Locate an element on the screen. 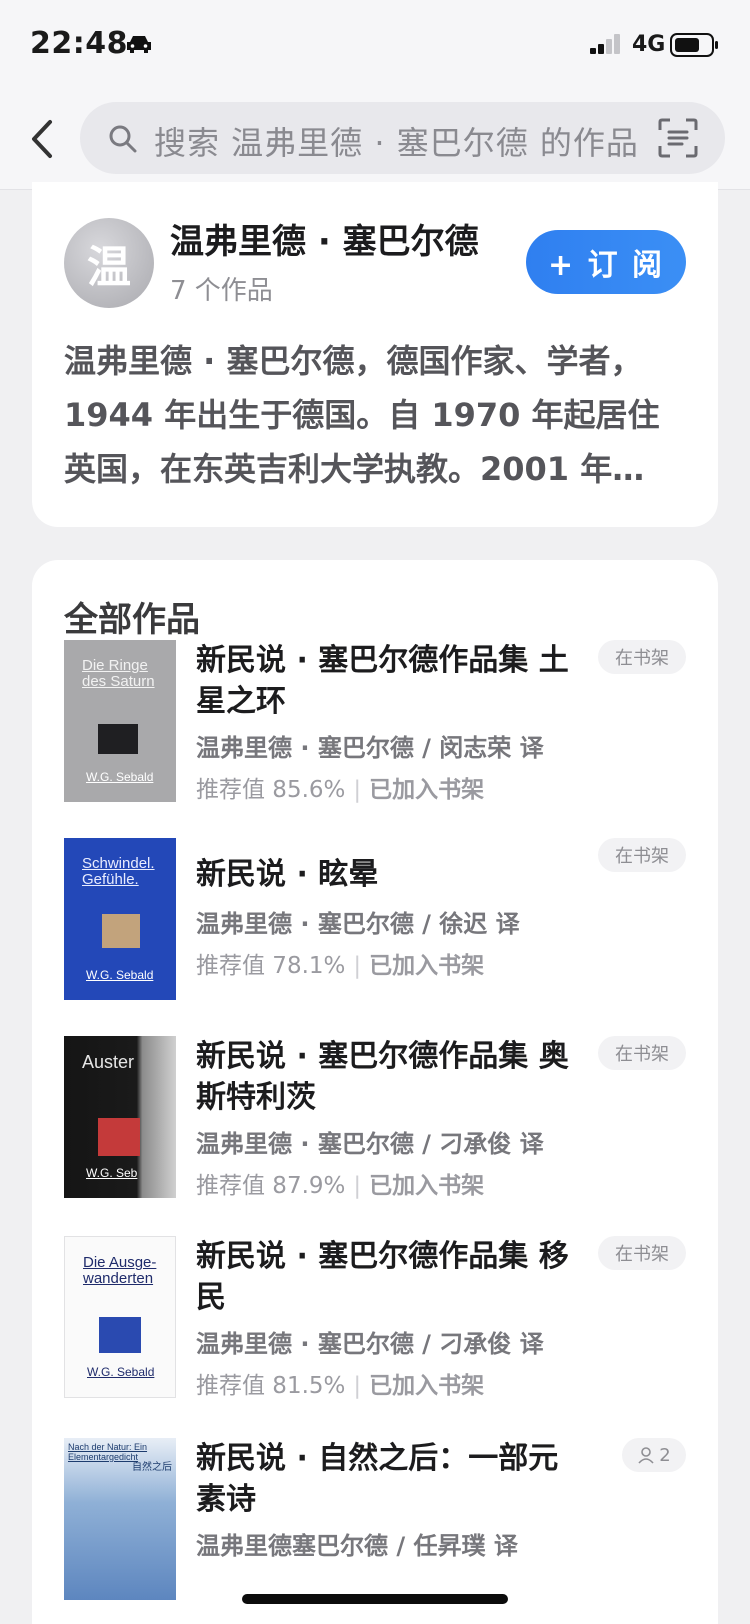  book-title: 新民说 · 自然之后：一部元素诗 is located at coordinates (377, 1479).